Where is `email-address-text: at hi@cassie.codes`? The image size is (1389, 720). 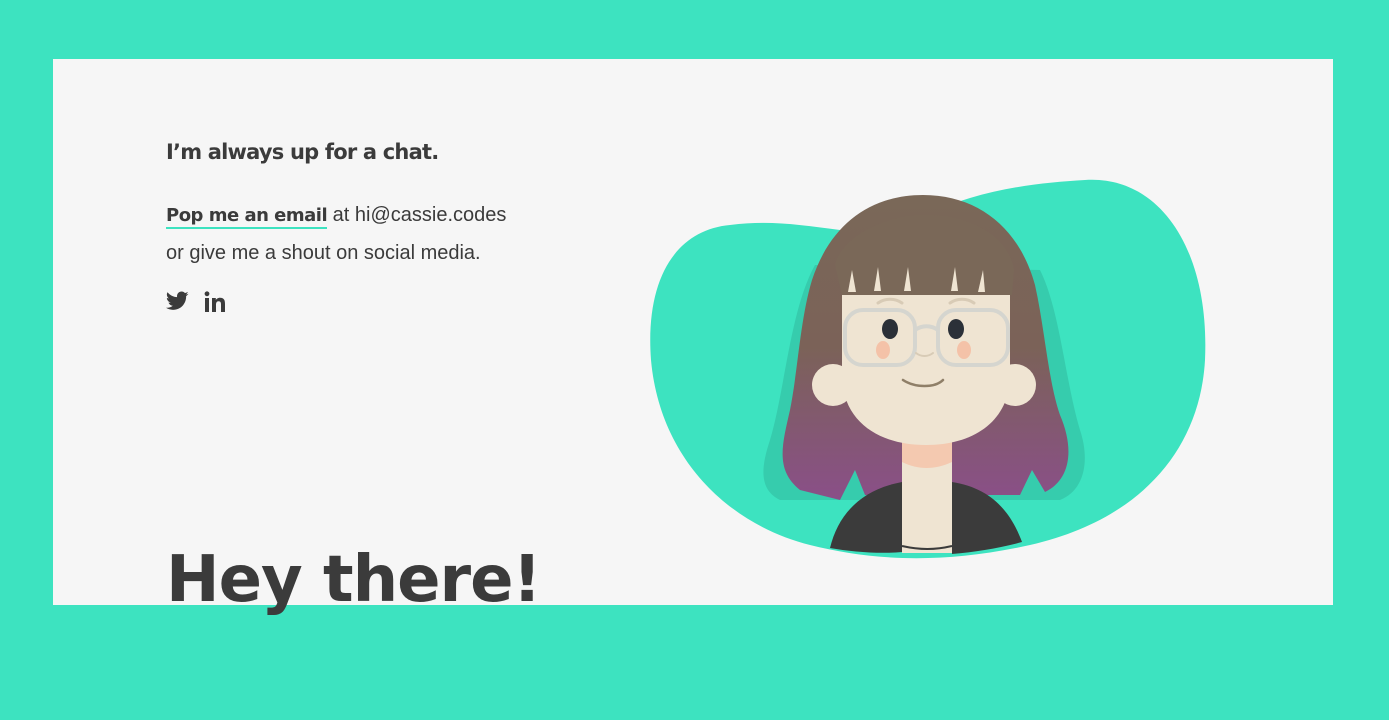 email-address-text: at hi@cassie.codes is located at coordinates (417, 215).